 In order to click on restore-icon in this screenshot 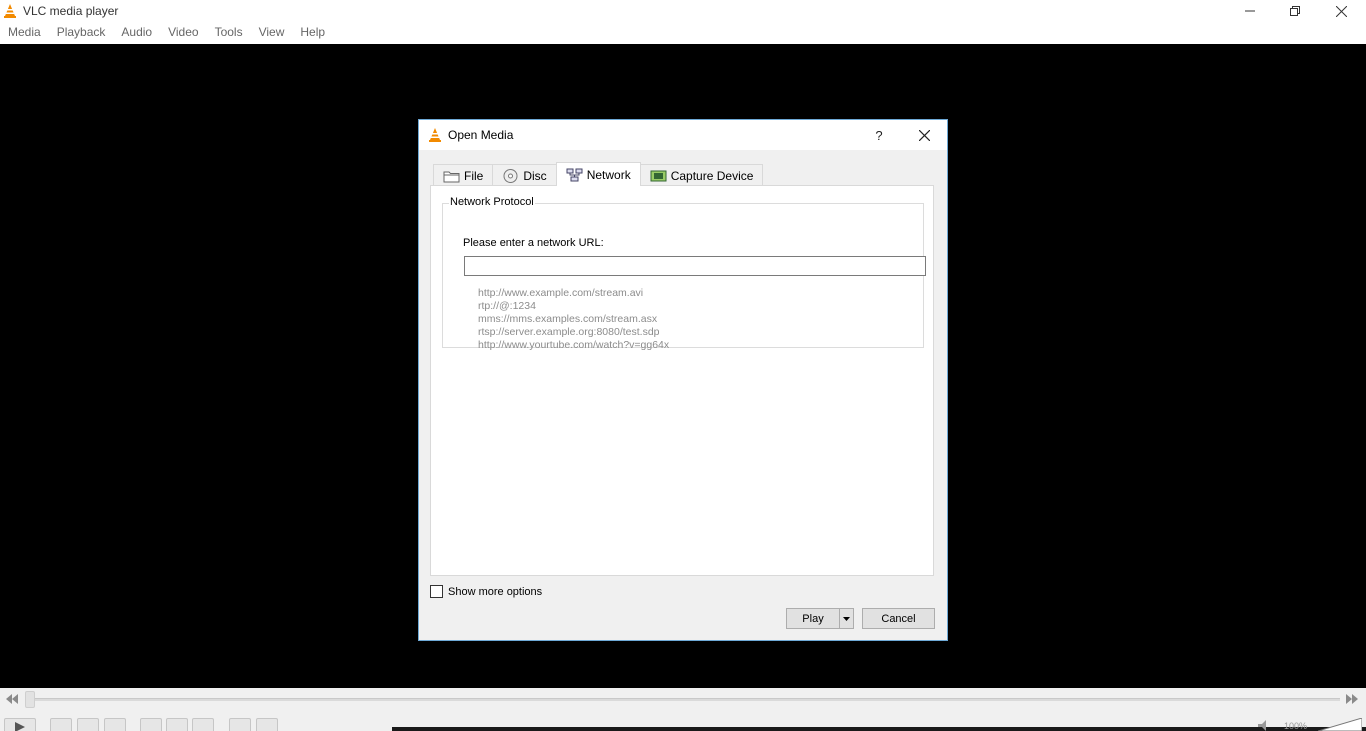, I will do `click(1295, 11)`.